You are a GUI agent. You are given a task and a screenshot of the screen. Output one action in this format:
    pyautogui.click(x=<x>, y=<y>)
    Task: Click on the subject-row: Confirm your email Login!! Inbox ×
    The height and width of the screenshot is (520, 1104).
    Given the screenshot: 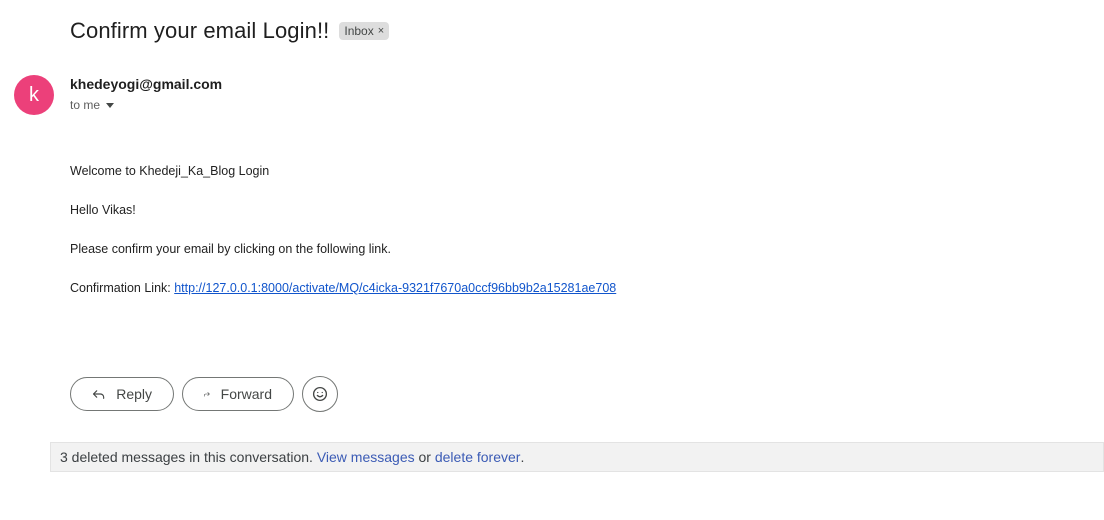 What is the action you would take?
    pyautogui.click(x=230, y=31)
    